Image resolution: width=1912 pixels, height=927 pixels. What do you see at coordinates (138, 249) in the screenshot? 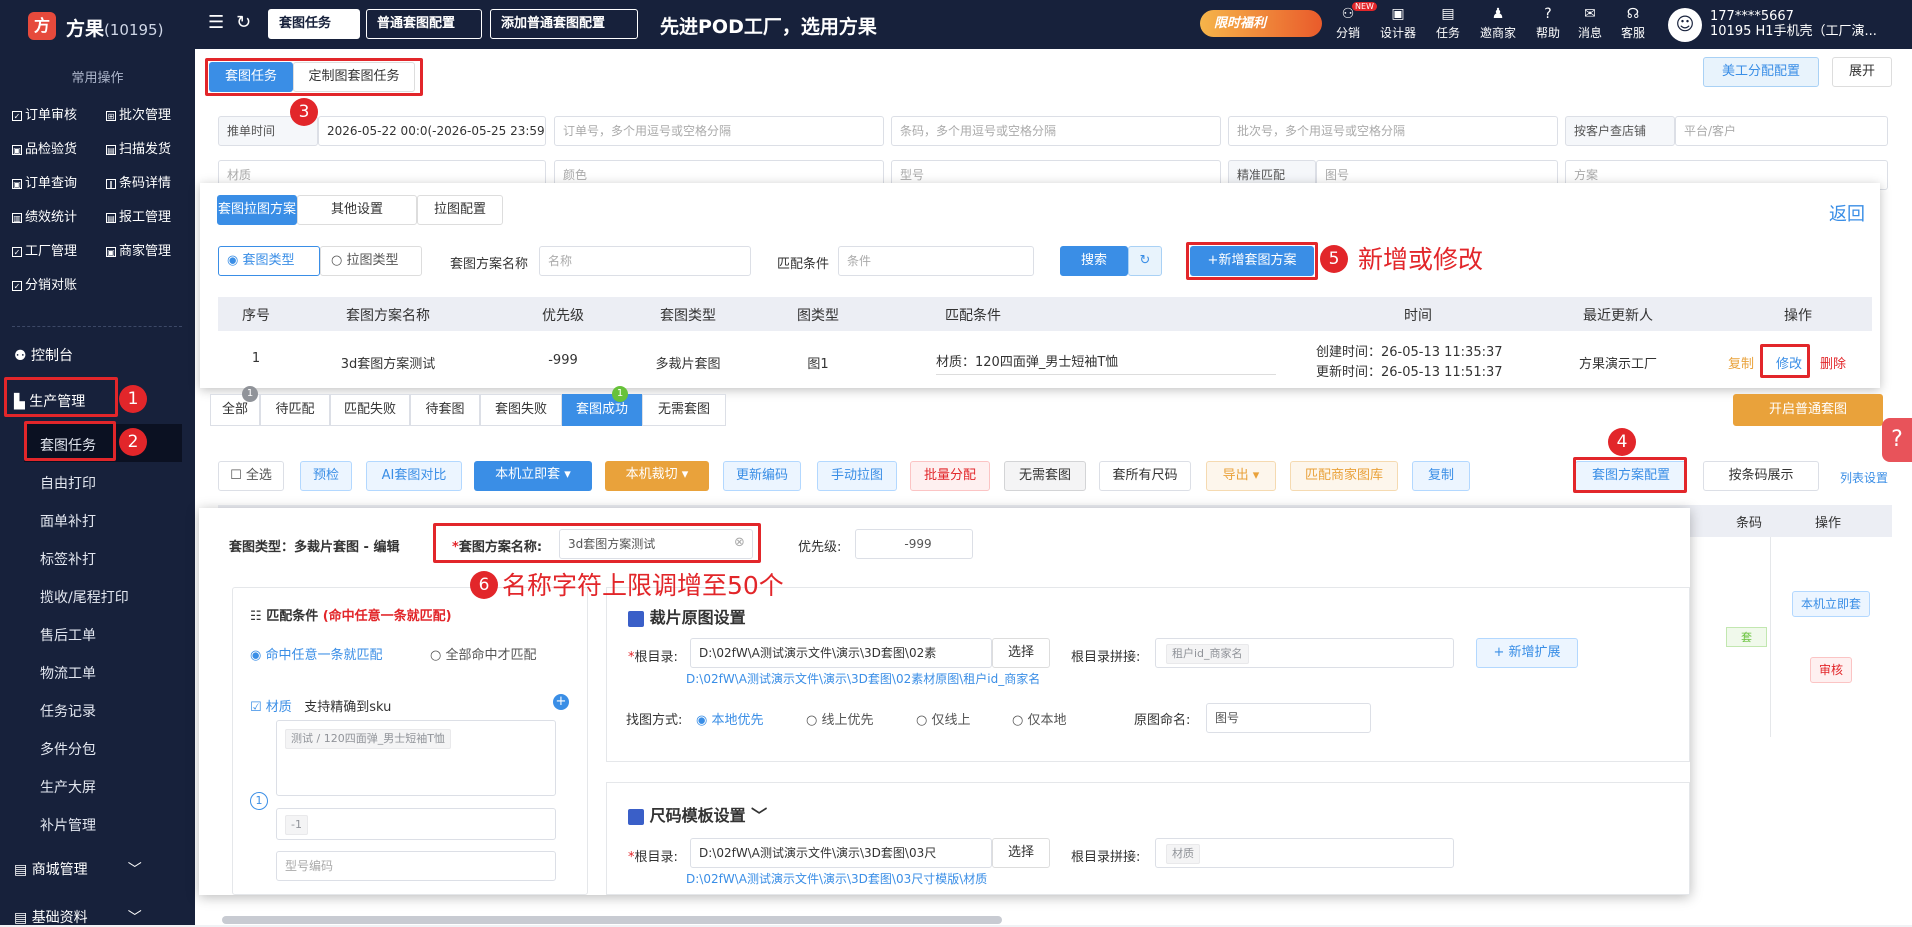
I see `quick-merchant: ▣ 商家管理` at bounding box center [138, 249].